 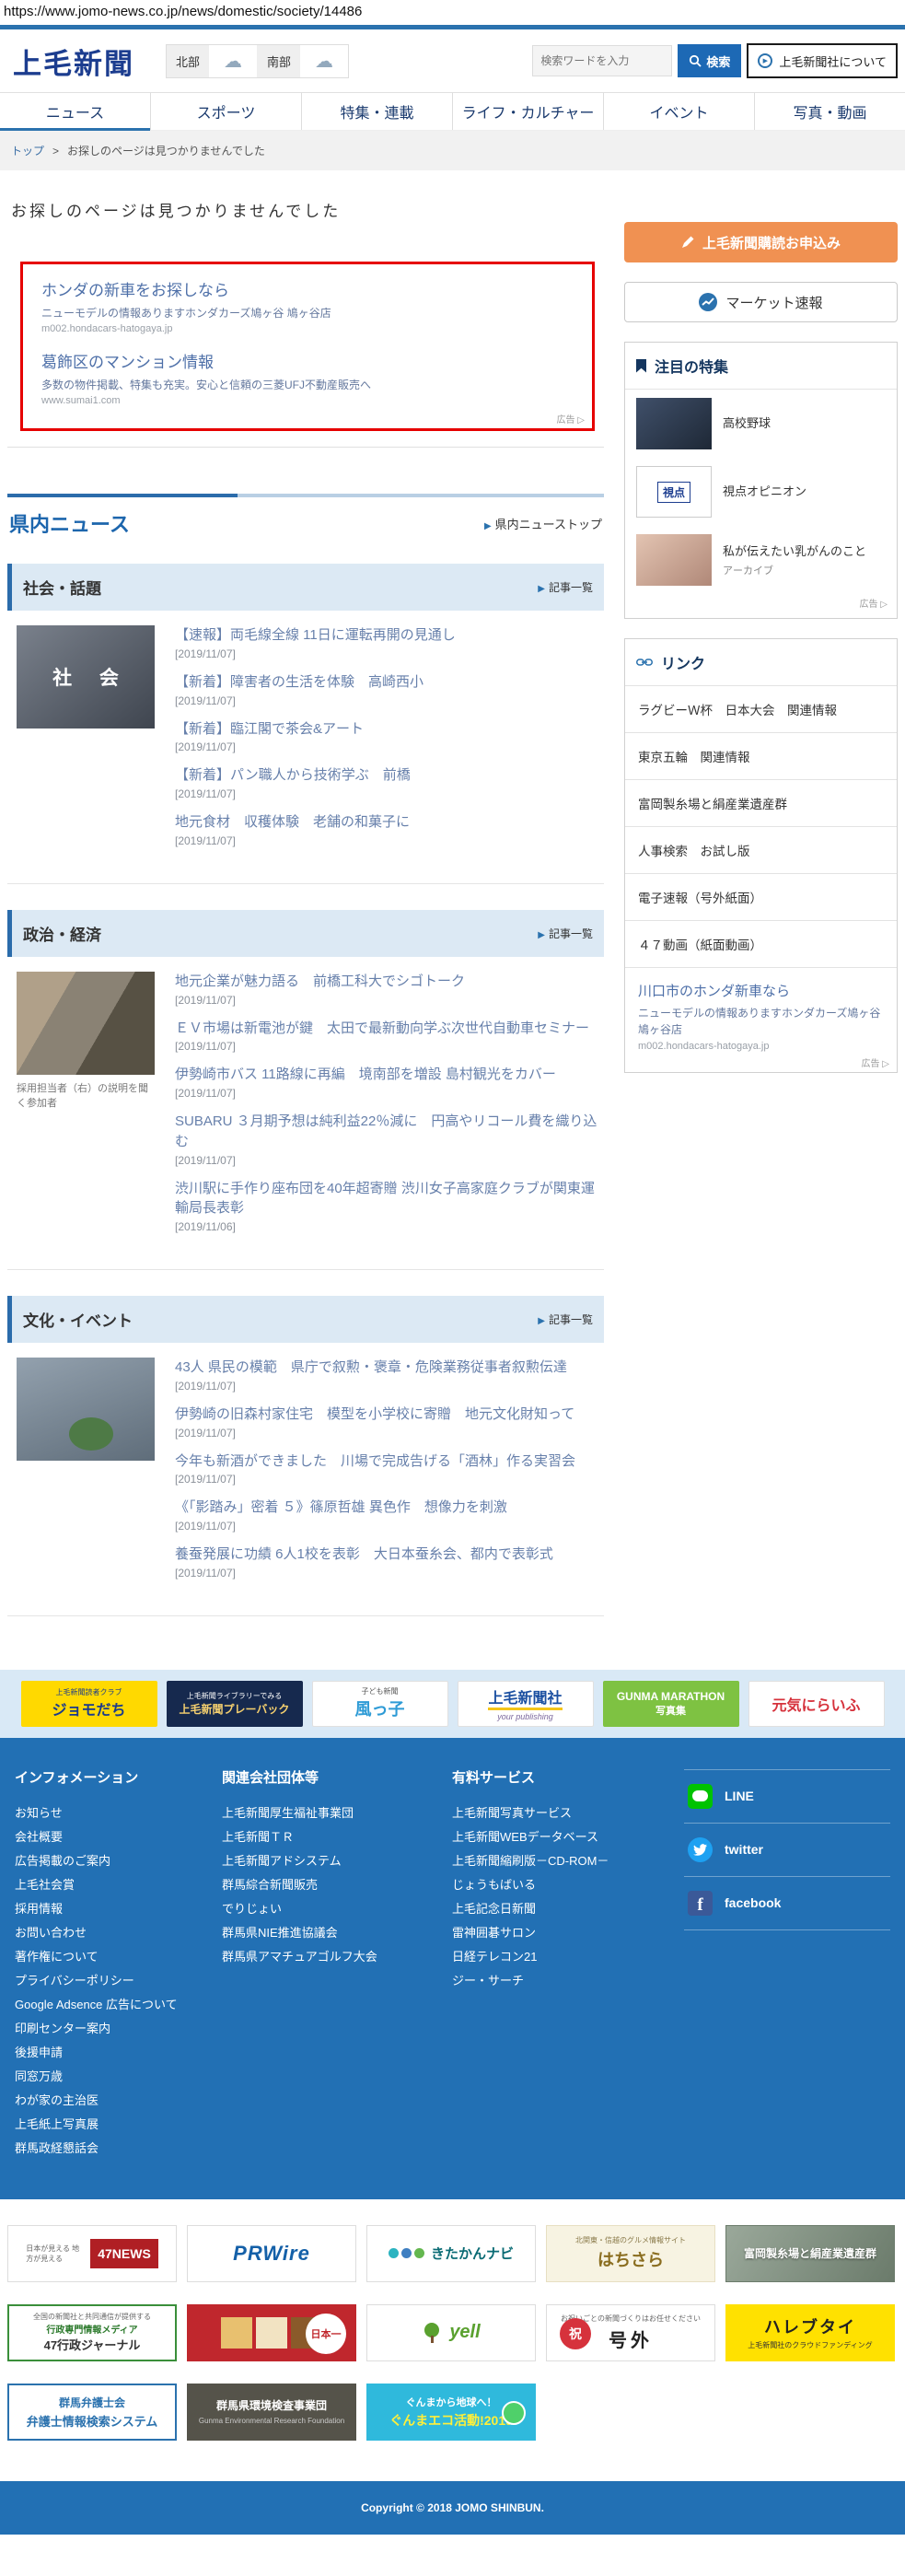 I want to click on ad-label: 広告 ▷, so click(x=875, y=1062).